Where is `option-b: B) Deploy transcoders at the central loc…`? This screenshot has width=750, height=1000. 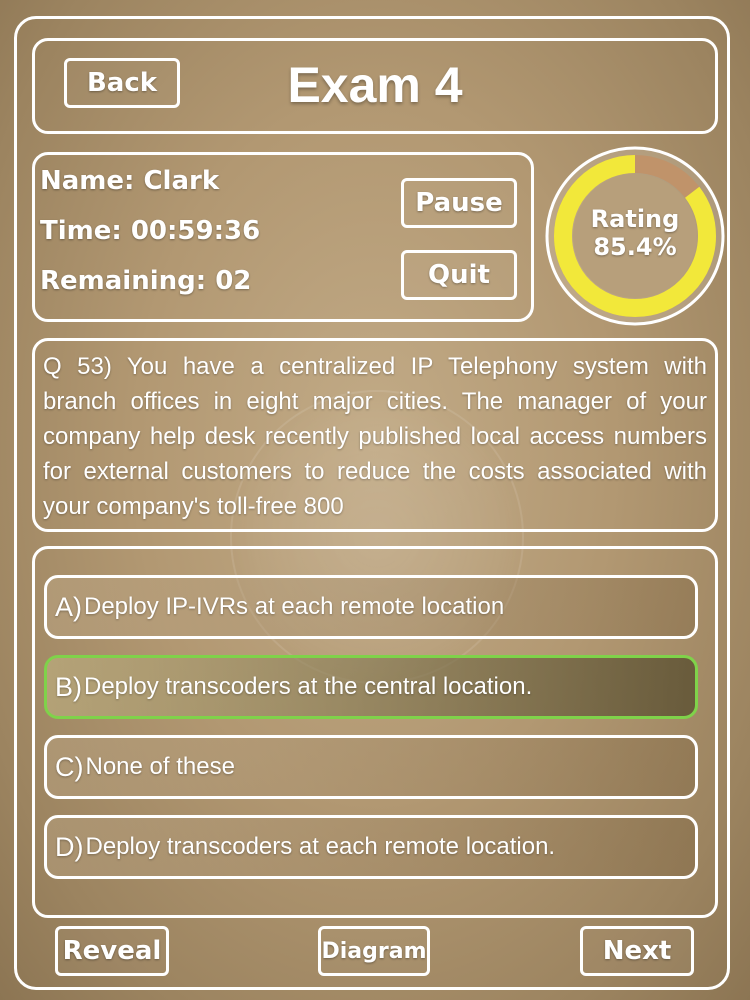
option-b: B) Deploy transcoders at the central loc… is located at coordinates (371, 687).